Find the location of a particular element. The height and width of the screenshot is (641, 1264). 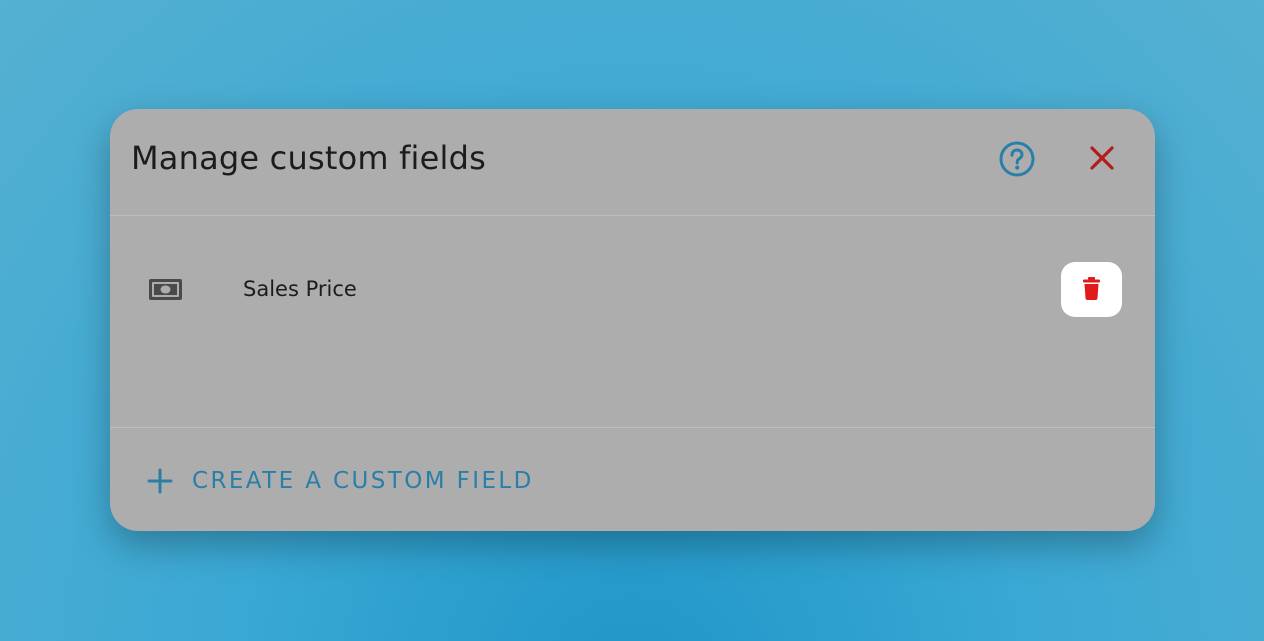

trash-icon is located at coordinates (1091, 288).